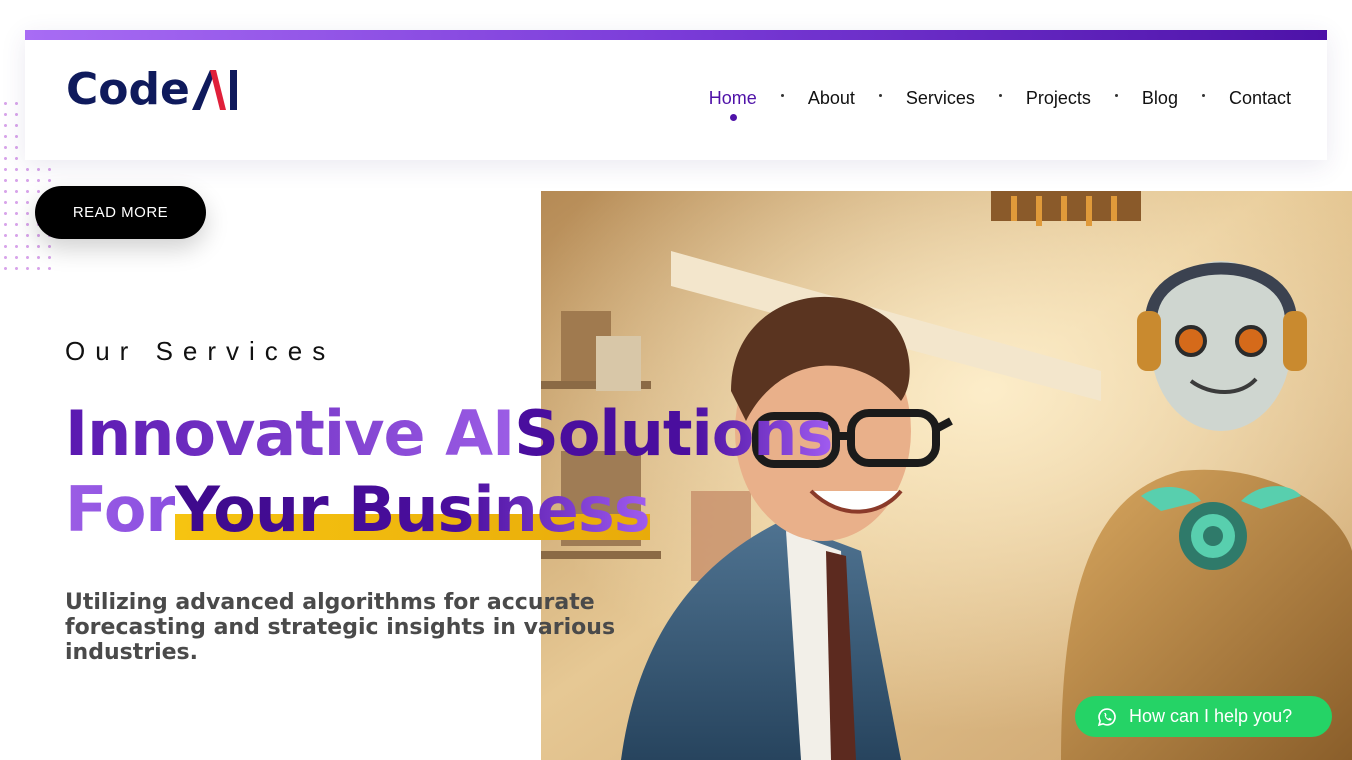  What do you see at coordinates (673, 433) in the screenshot?
I see `headline-part-solutions: Solutions` at bounding box center [673, 433].